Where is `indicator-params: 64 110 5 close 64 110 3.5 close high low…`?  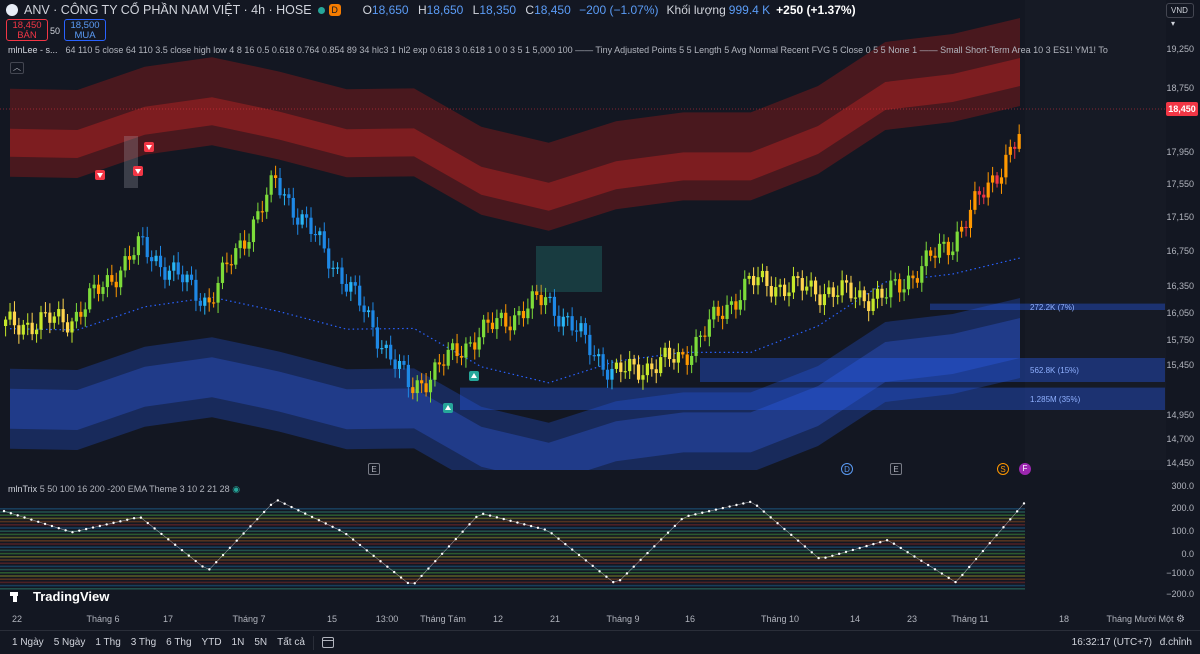
indicator-params: 64 110 5 close 64 110 3.5 close high low… is located at coordinates (586, 50).